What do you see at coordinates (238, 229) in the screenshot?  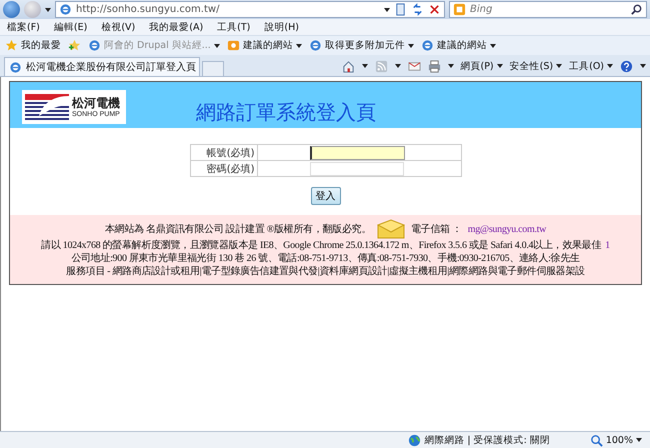 I see `copyright-text: 本網站為 名鼎資訊有限公司 設計建置 ®版權所有，翻版必究。` at bounding box center [238, 229].